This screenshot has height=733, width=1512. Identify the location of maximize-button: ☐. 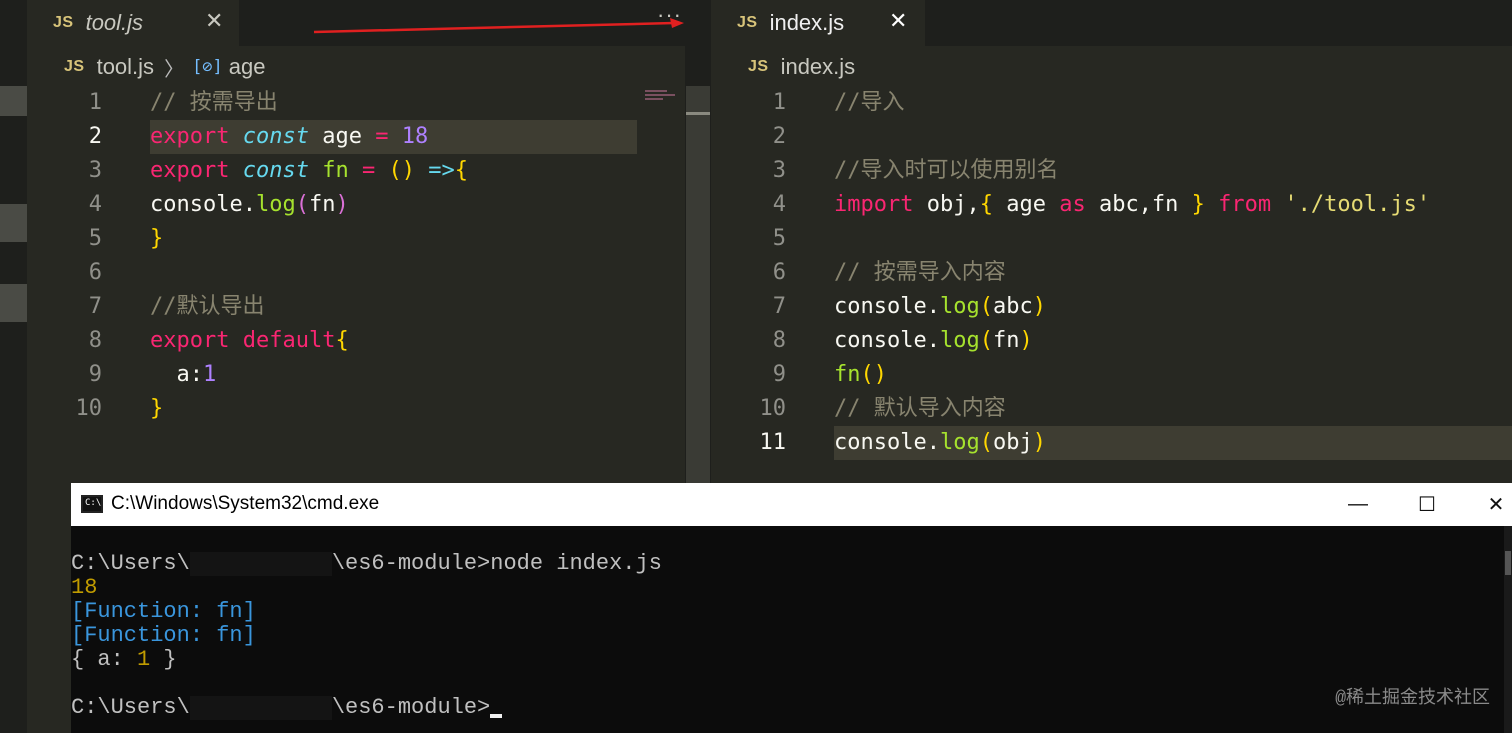
(1427, 504).